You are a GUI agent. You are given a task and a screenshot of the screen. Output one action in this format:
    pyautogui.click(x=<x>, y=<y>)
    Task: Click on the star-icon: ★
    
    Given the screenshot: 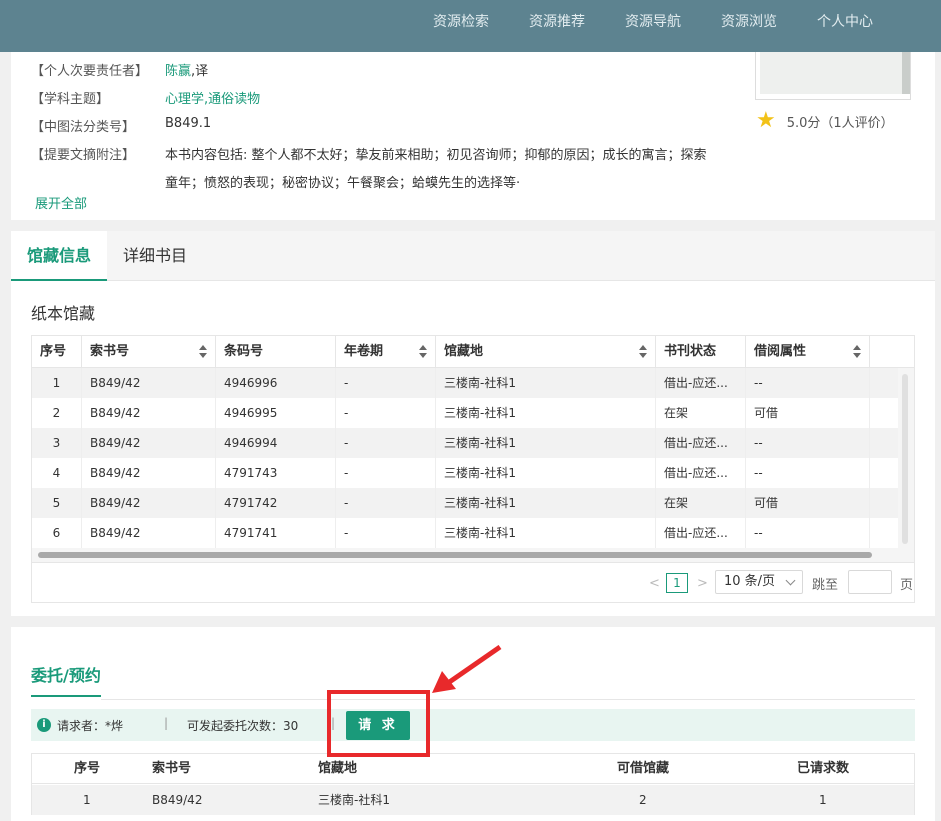 What is the action you would take?
    pyautogui.click(x=766, y=120)
    